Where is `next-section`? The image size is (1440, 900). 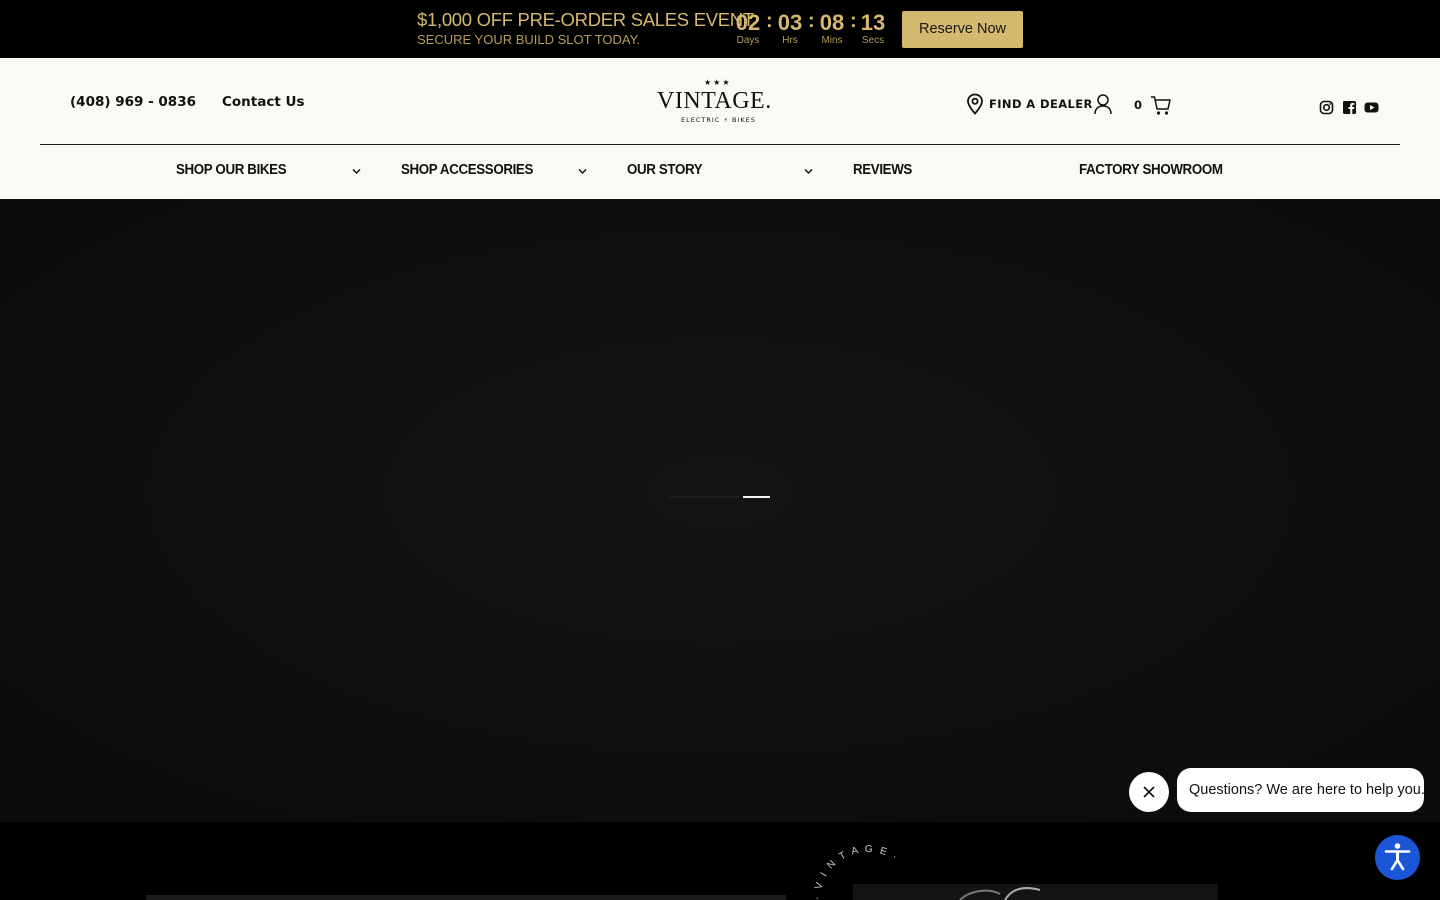
next-section is located at coordinates (720, 861).